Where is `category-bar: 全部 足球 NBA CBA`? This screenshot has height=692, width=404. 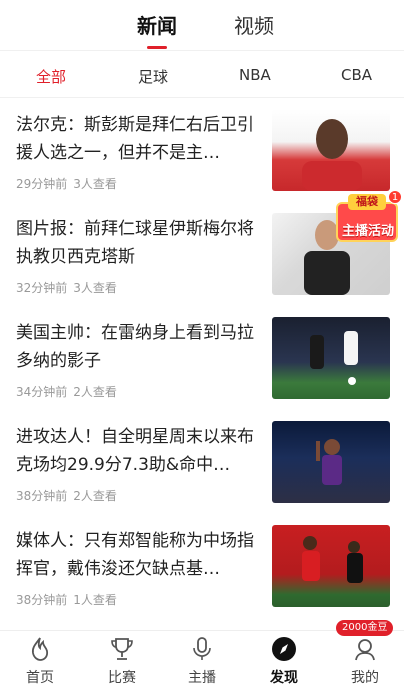
category-bar: 全部 足球 NBA CBA is located at coordinates (202, 74).